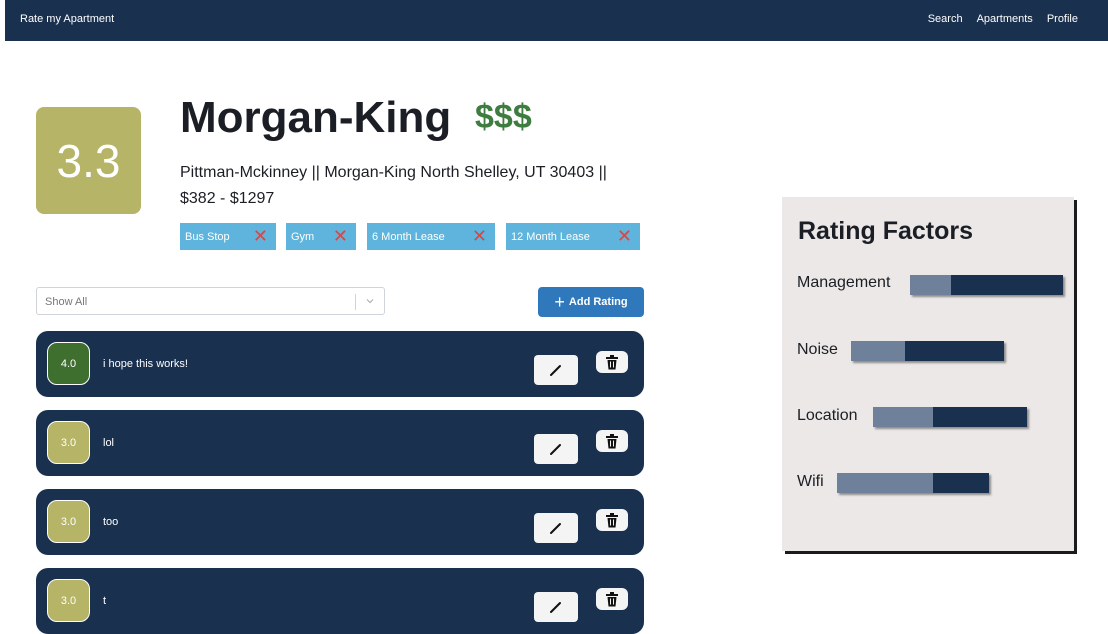  What do you see at coordinates (68, 363) in the screenshot?
I see `rating-score-badge: 4.0` at bounding box center [68, 363].